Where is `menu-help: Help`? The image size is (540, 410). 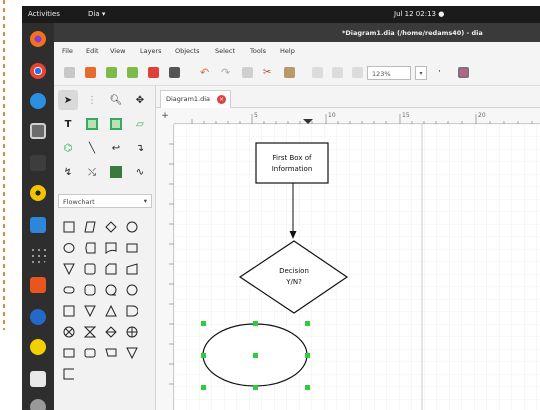
menu-help: Help is located at coordinates (287, 51).